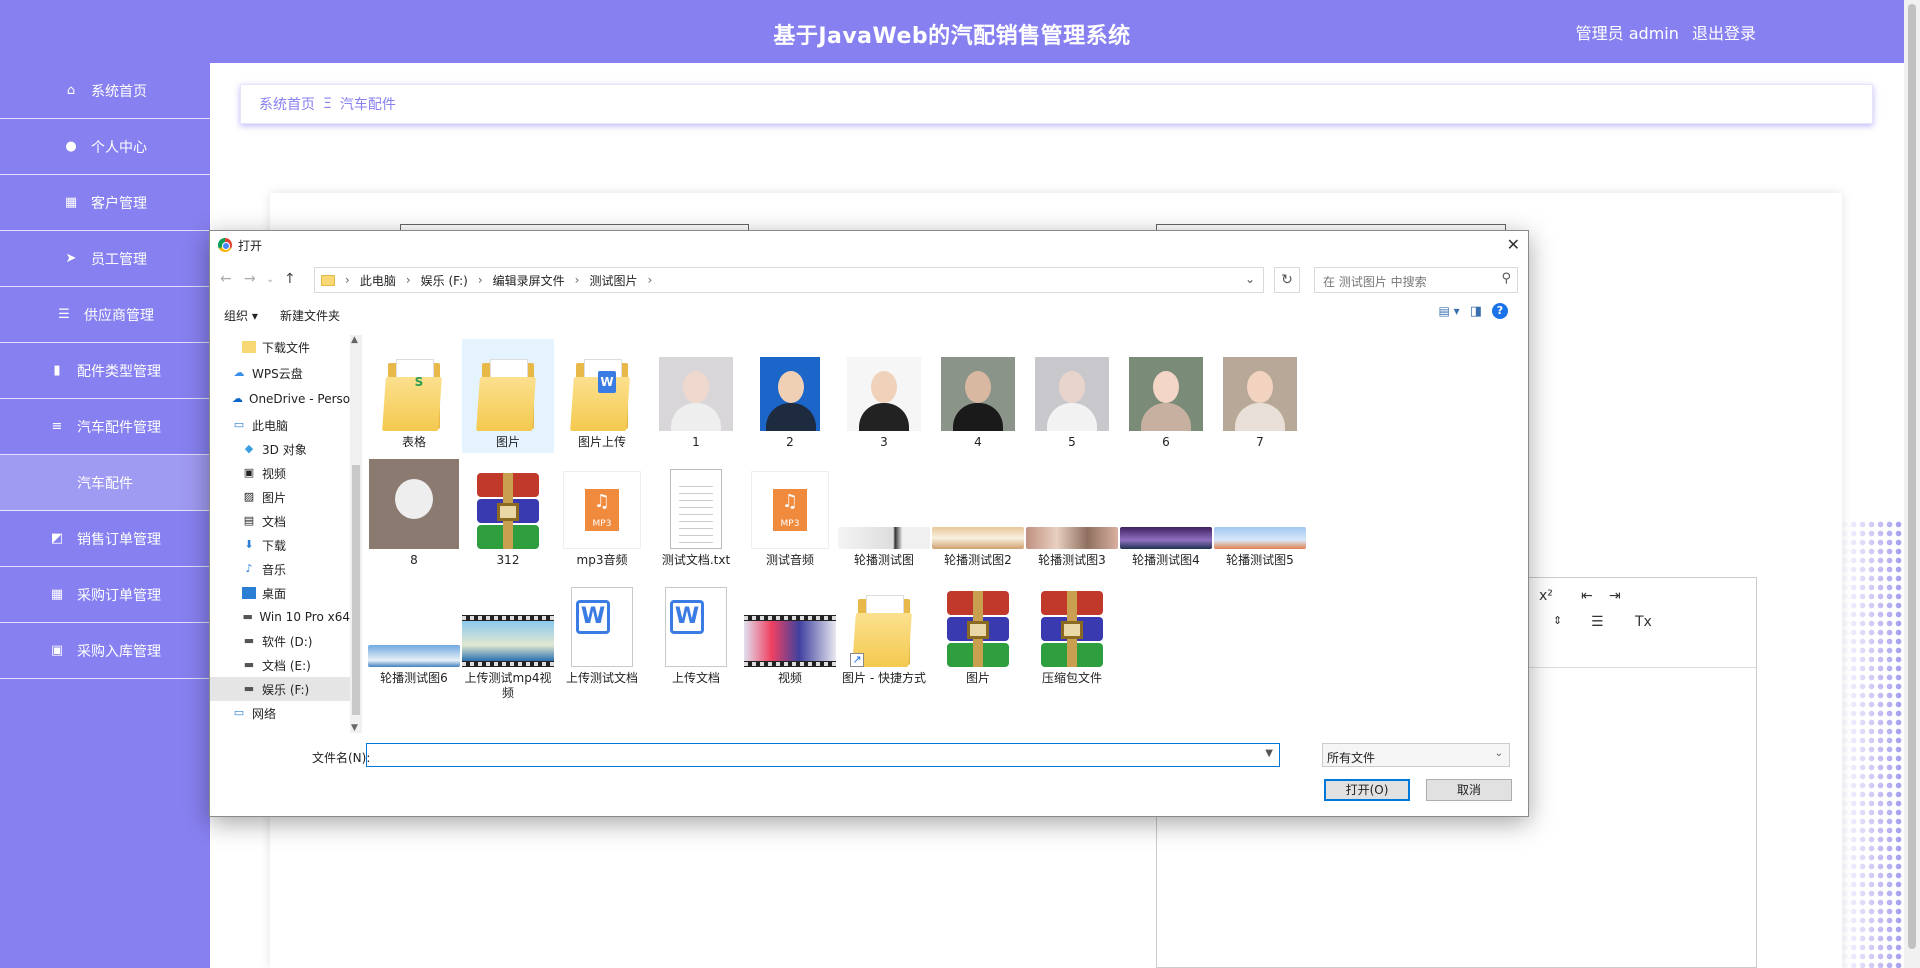 This screenshot has height=968, width=1920. I want to click on chevron-down-icon: ▼, so click(1269, 753).